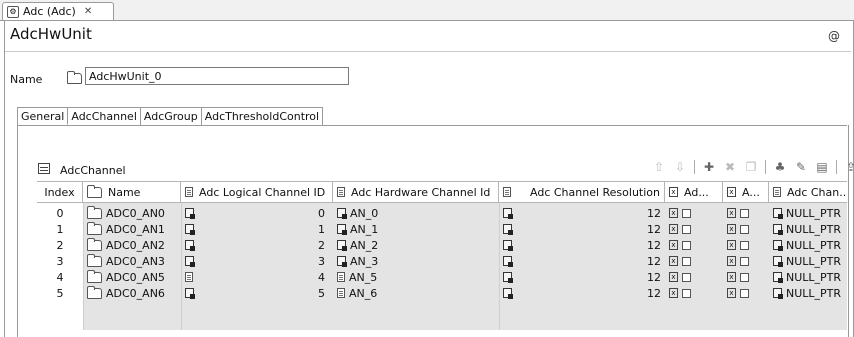  What do you see at coordinates (680, 167) in the screenshot?
I see `move-down-icon: ⇩` at bounding box center [680, 167].